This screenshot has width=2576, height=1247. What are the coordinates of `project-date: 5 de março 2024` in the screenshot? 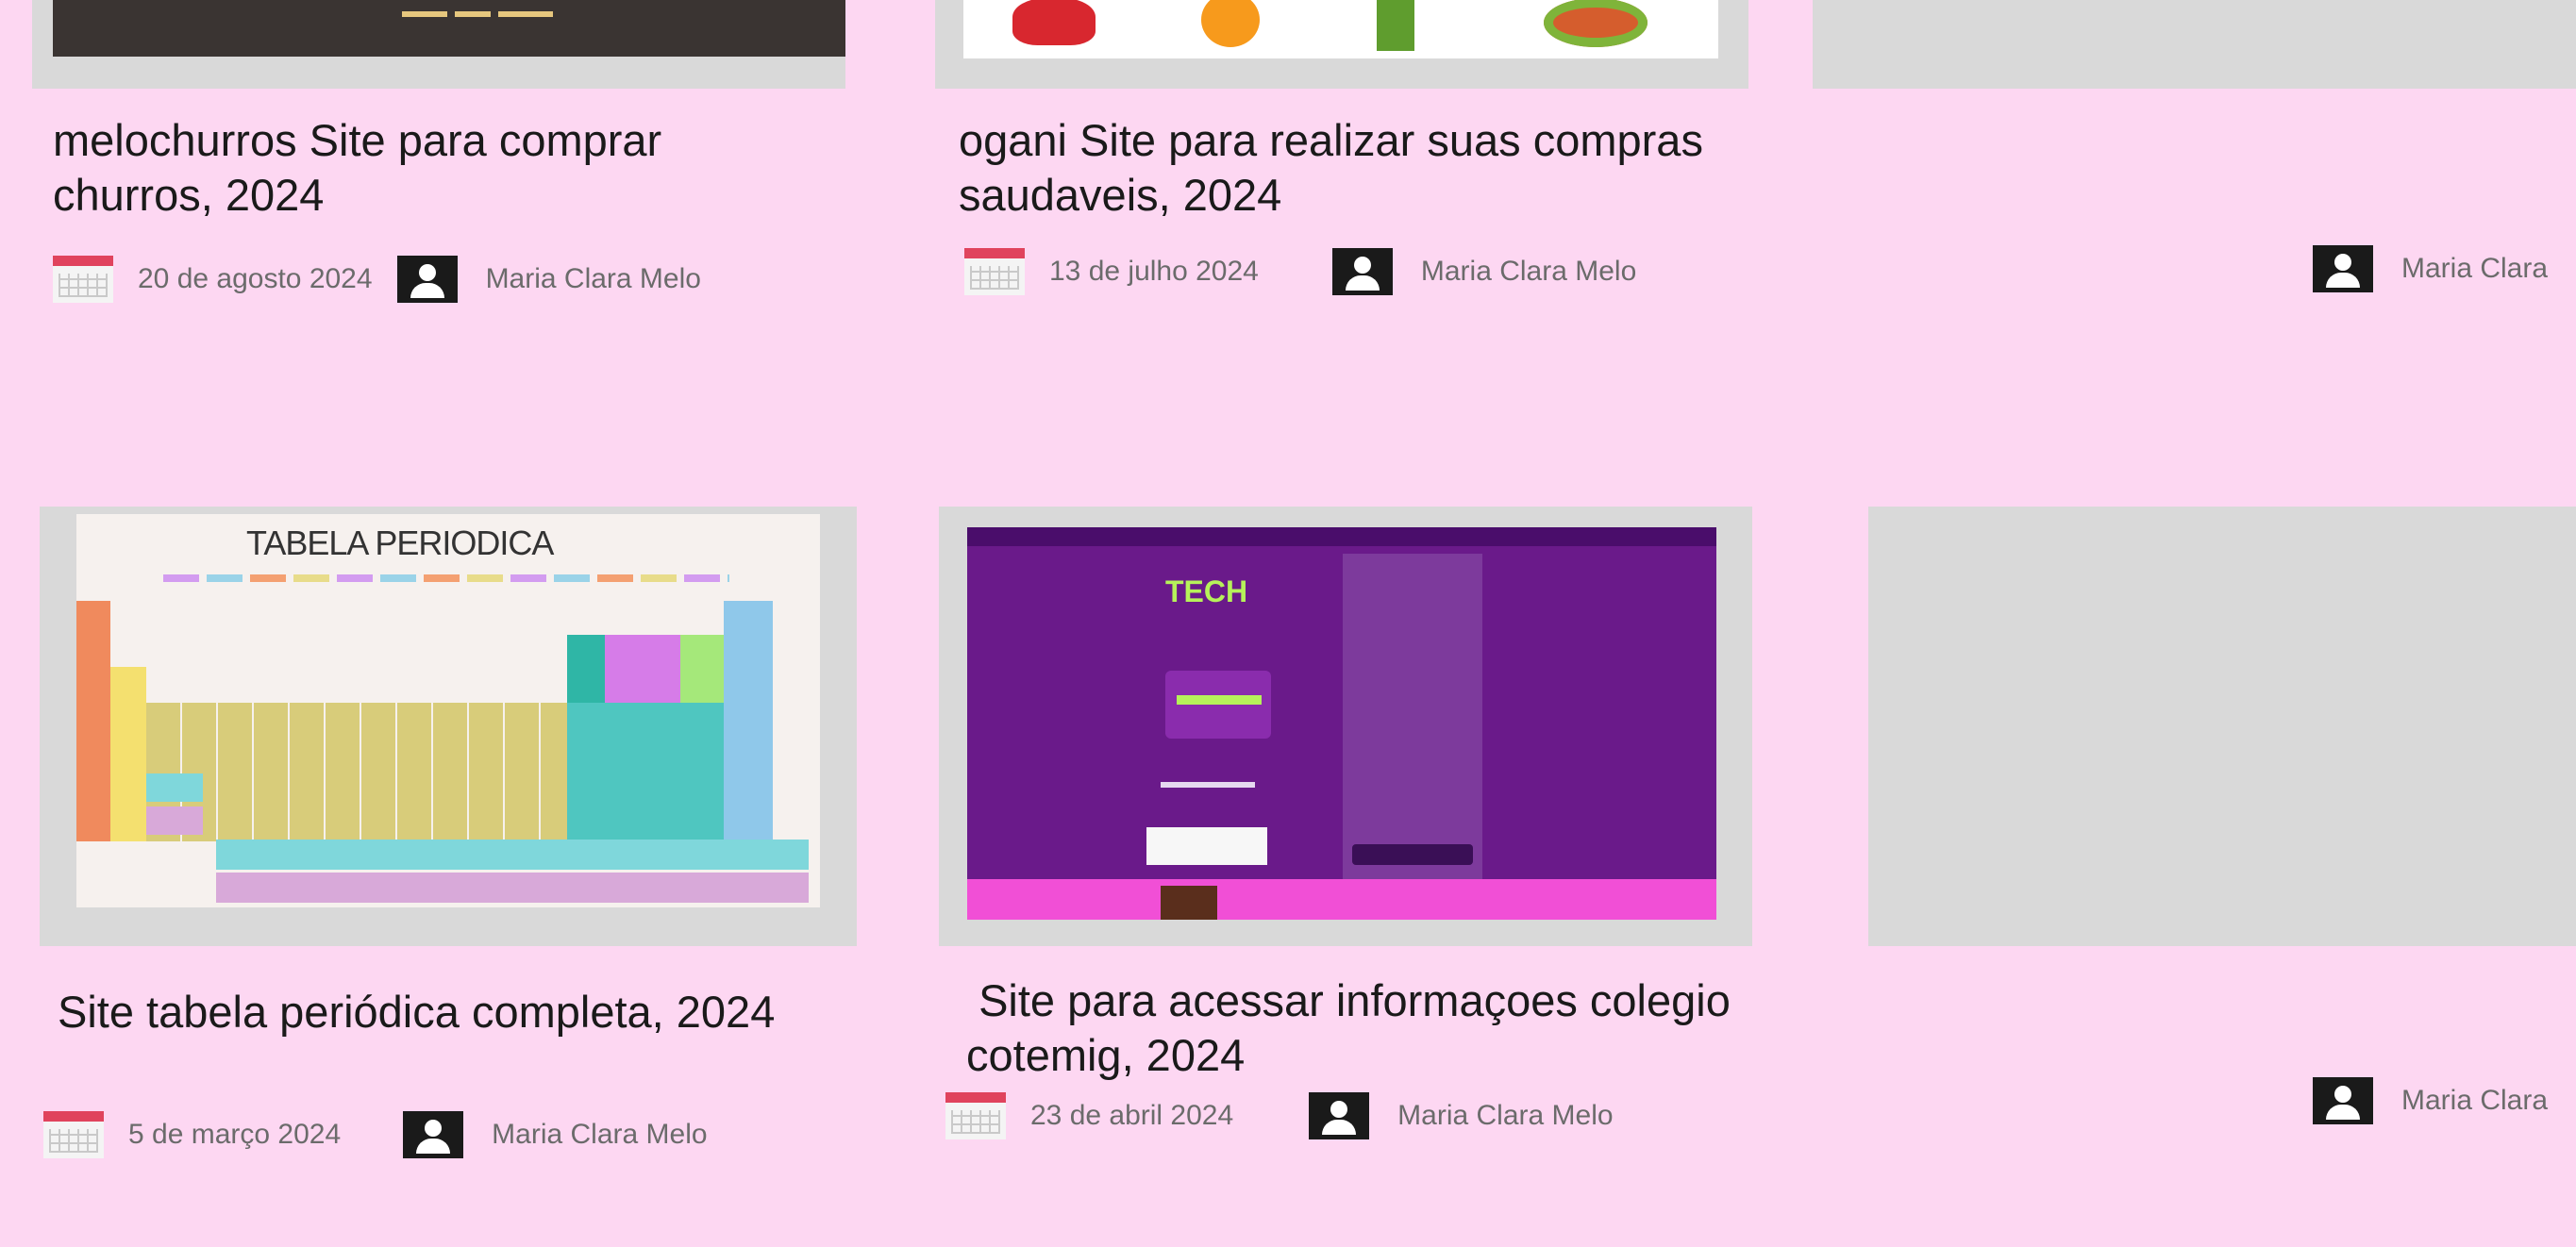 It's located at (235, 1134).